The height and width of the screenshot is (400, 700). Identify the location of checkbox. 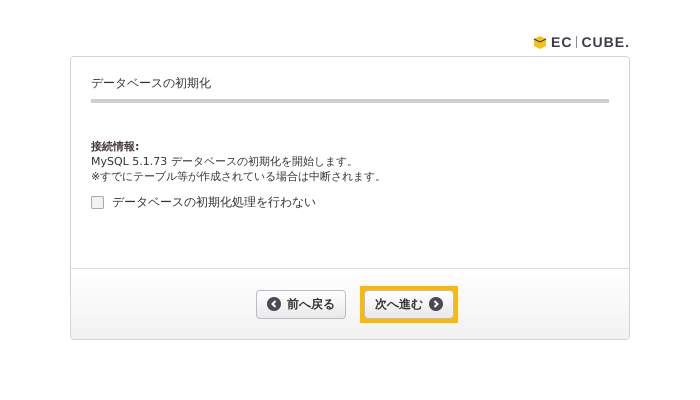
(97, 202).